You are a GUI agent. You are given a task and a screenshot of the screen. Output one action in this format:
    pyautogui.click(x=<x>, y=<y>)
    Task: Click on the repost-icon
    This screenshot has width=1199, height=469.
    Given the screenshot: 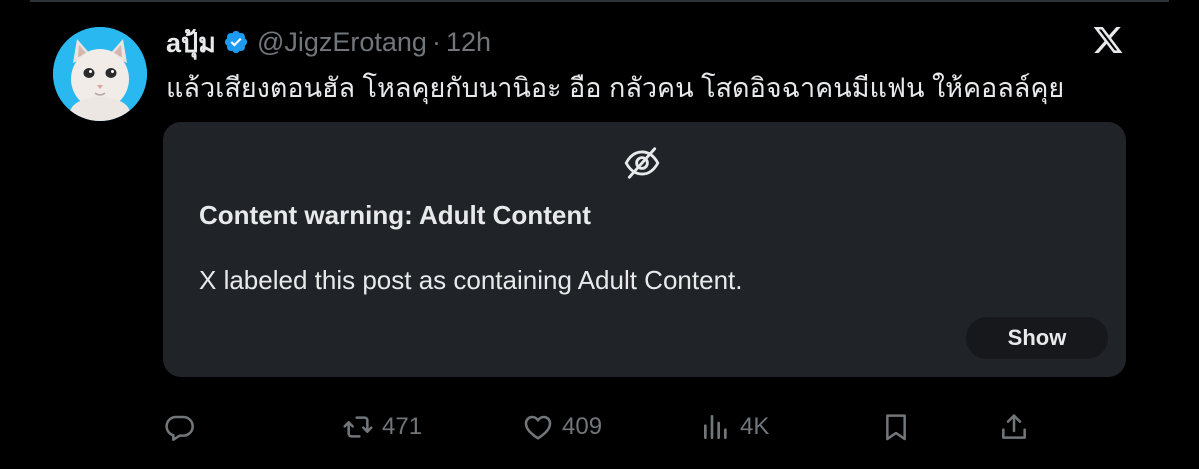 What is the action you would take?
    pyautogui.click(x=358, y=427)
    